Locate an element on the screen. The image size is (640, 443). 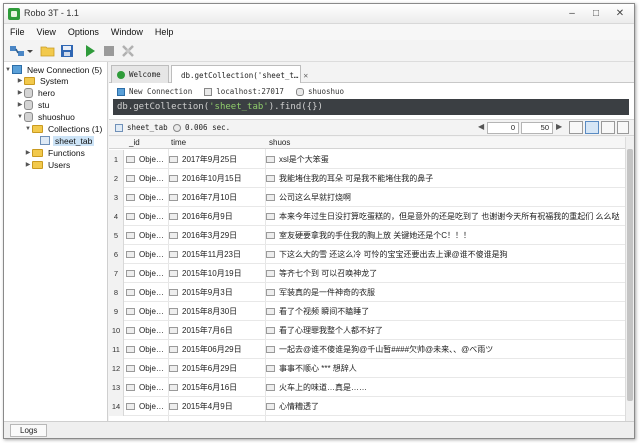
cell-shuos: 看了个视频 瞬间不瞌睡了 is located at coordinates (445, 311).